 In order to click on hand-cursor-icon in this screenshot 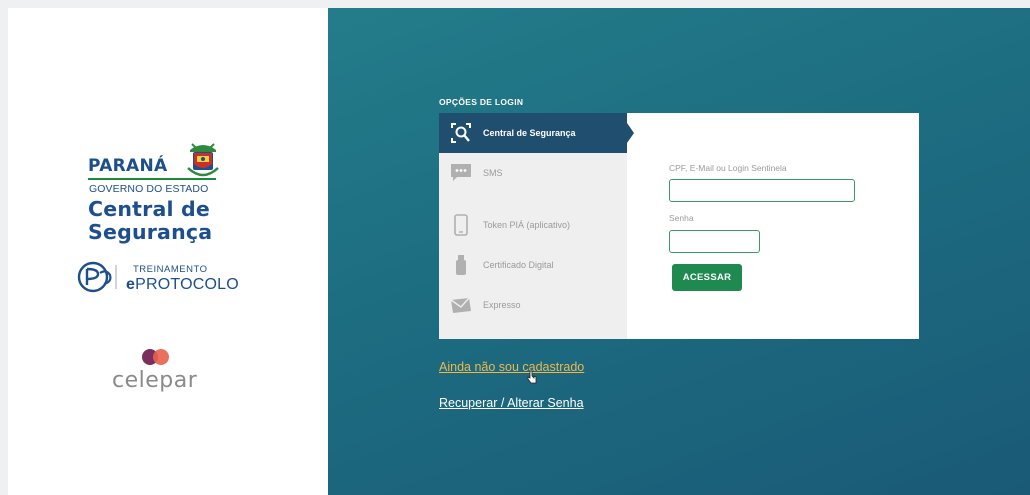, I will do `click(532, 377)`.